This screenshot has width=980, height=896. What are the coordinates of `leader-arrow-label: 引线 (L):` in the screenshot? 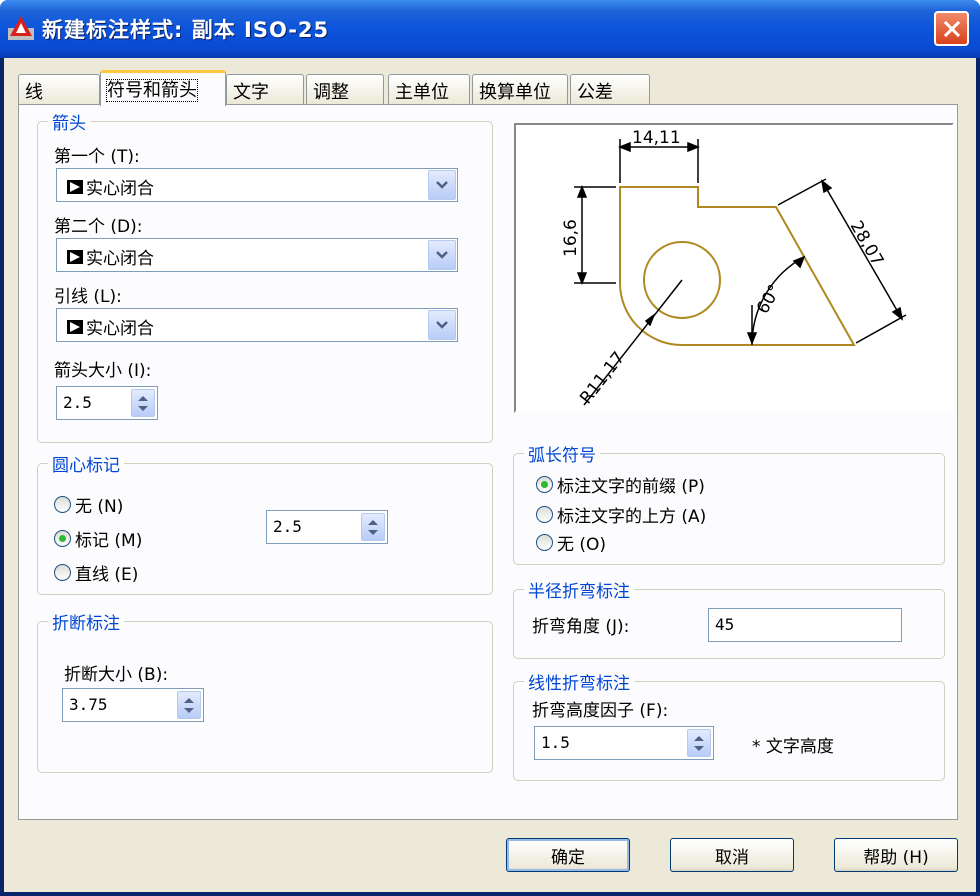 It's located at (88, 297).